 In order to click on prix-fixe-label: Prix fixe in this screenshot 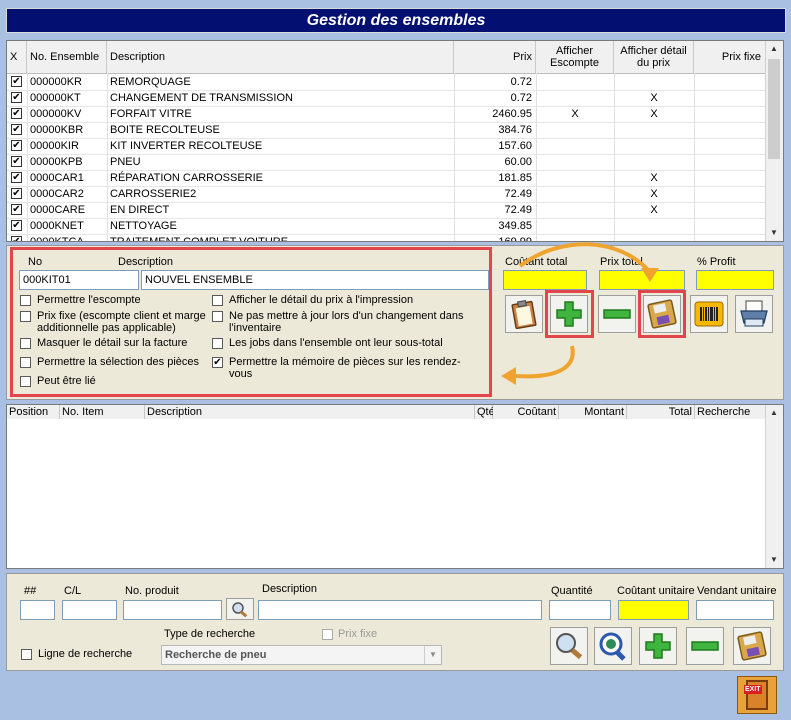, I will do `click(358, 634)`.